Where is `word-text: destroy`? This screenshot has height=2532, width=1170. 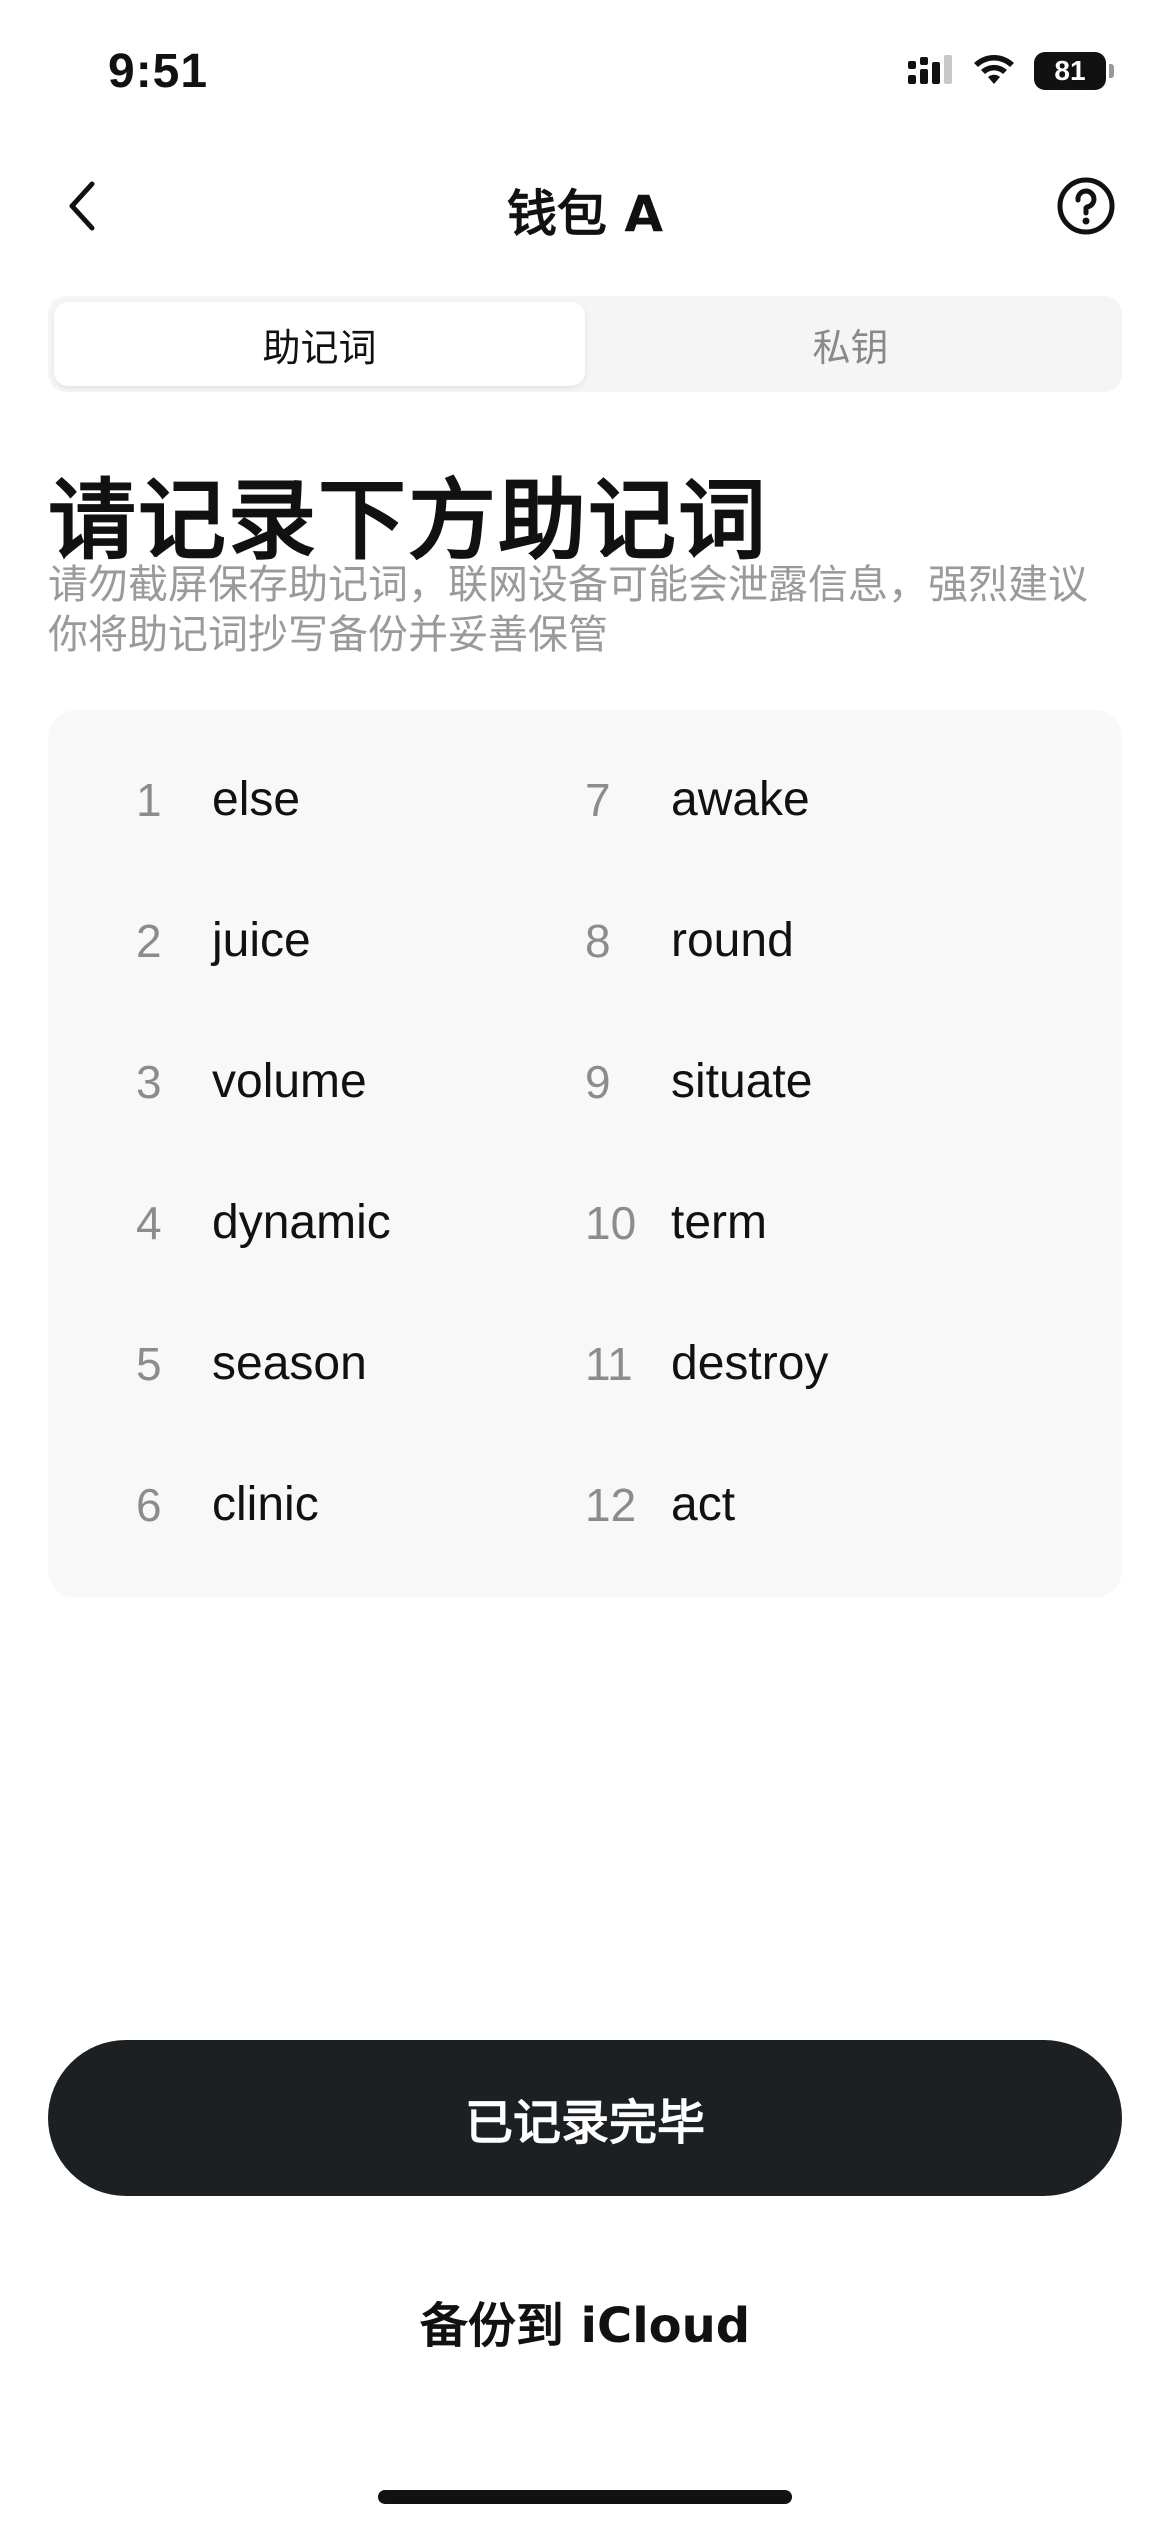
word-text: destroy is located at coordinates (750, 1363).